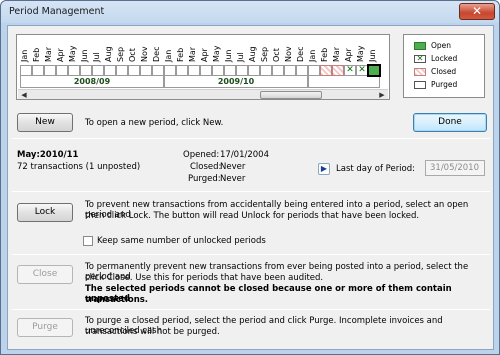 This screenshot has height=355, width=500. I want to click on purged-value: Never, so click(233, 179).